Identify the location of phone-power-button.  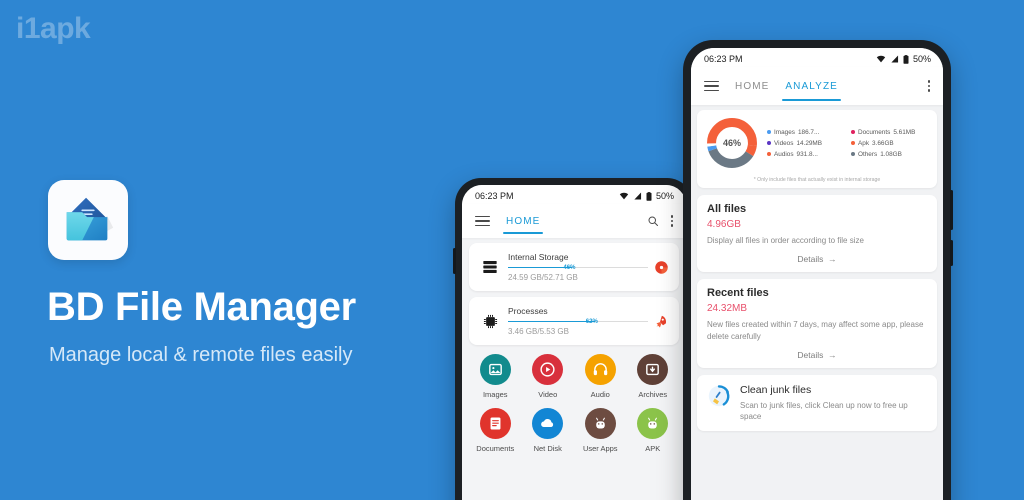
(951, 210).